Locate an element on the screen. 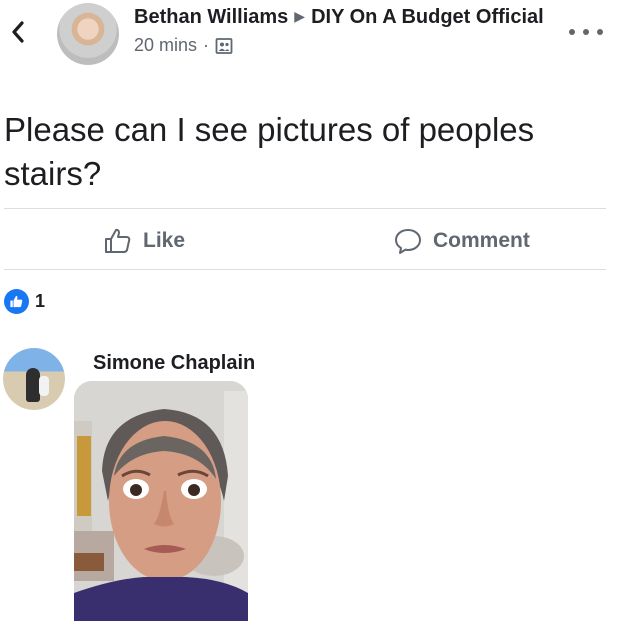  group-audience-icon is located at coordinates (224, 45).